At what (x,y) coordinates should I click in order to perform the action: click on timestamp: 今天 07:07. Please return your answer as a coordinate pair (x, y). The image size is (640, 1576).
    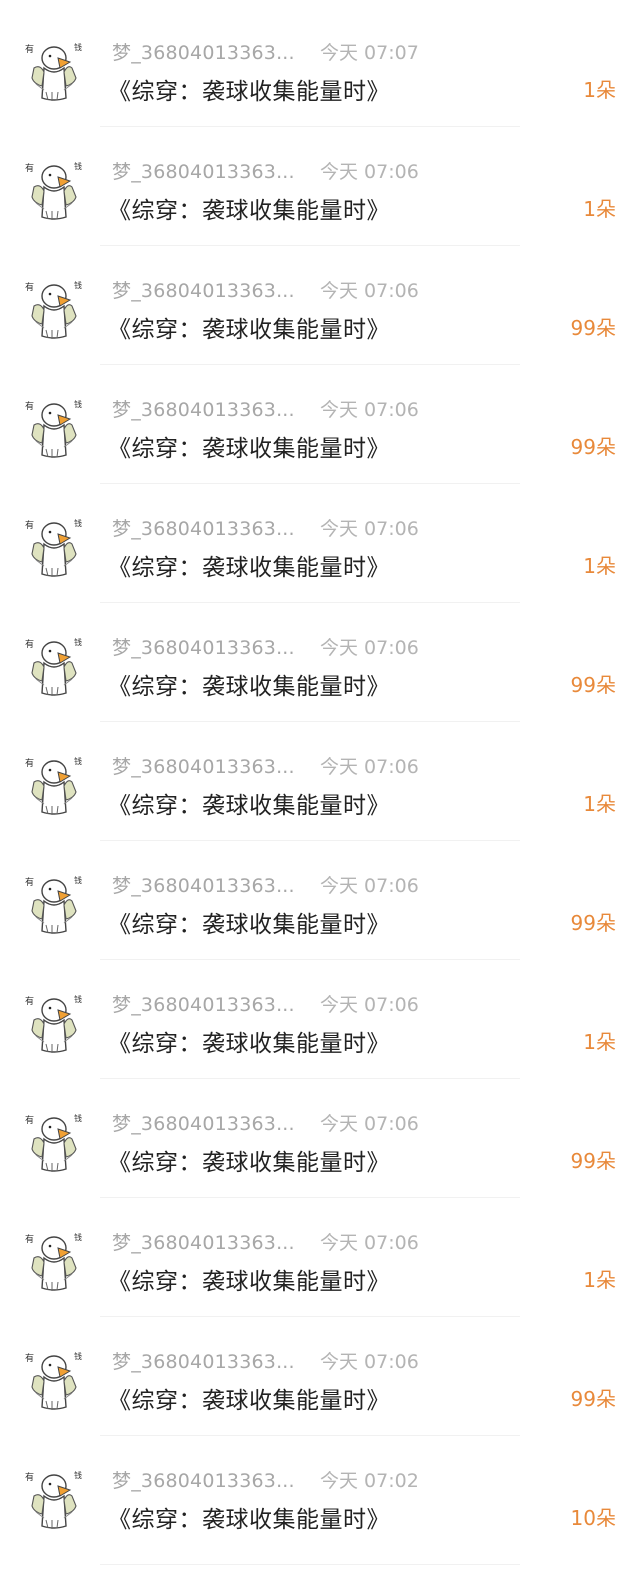
    Looking at the image, I should click on (369, 53).